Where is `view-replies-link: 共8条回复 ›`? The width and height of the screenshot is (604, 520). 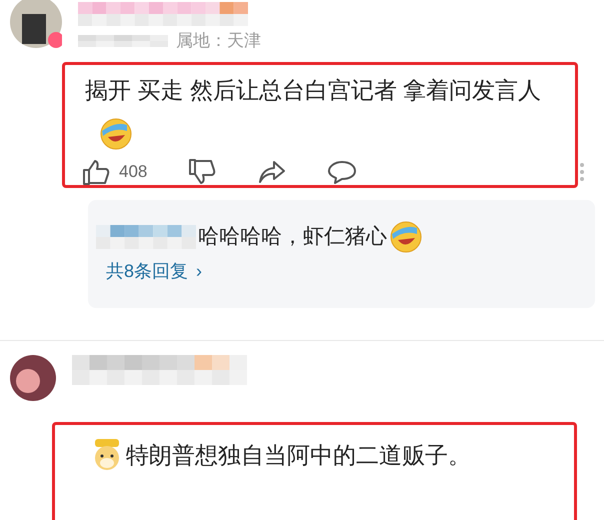
view-replies-link: 共8条回复 › is located at coordinates (154, 271).